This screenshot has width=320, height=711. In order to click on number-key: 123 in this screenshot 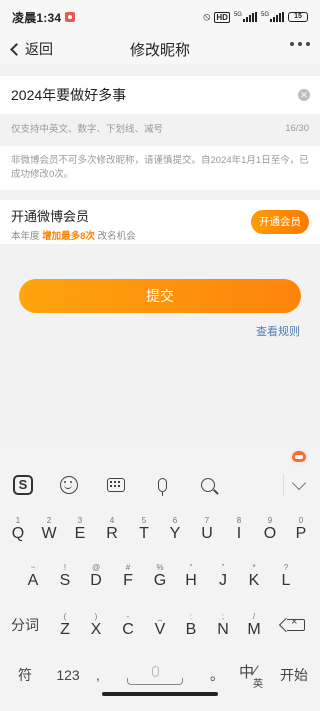, I will do `click(68, 675)`.